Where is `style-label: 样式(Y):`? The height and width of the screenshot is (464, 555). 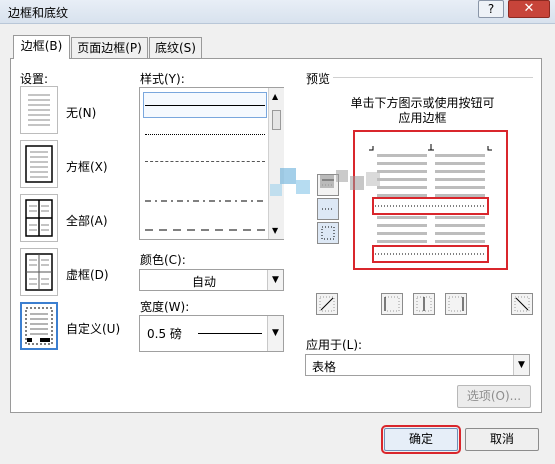 style-label: 样式(Y): is located at coordinates (162, 79).